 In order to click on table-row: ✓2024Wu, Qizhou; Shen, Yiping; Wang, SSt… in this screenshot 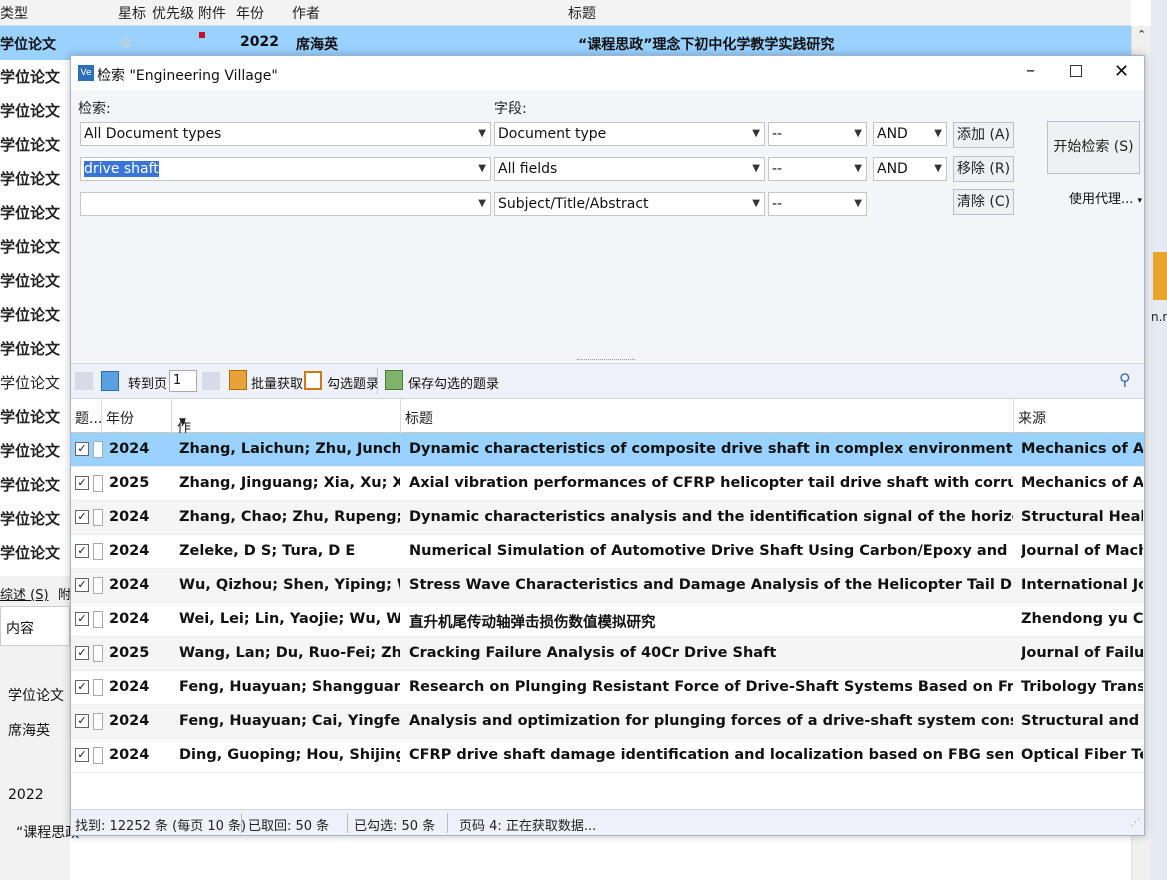, I will do `click(607, 586)`.